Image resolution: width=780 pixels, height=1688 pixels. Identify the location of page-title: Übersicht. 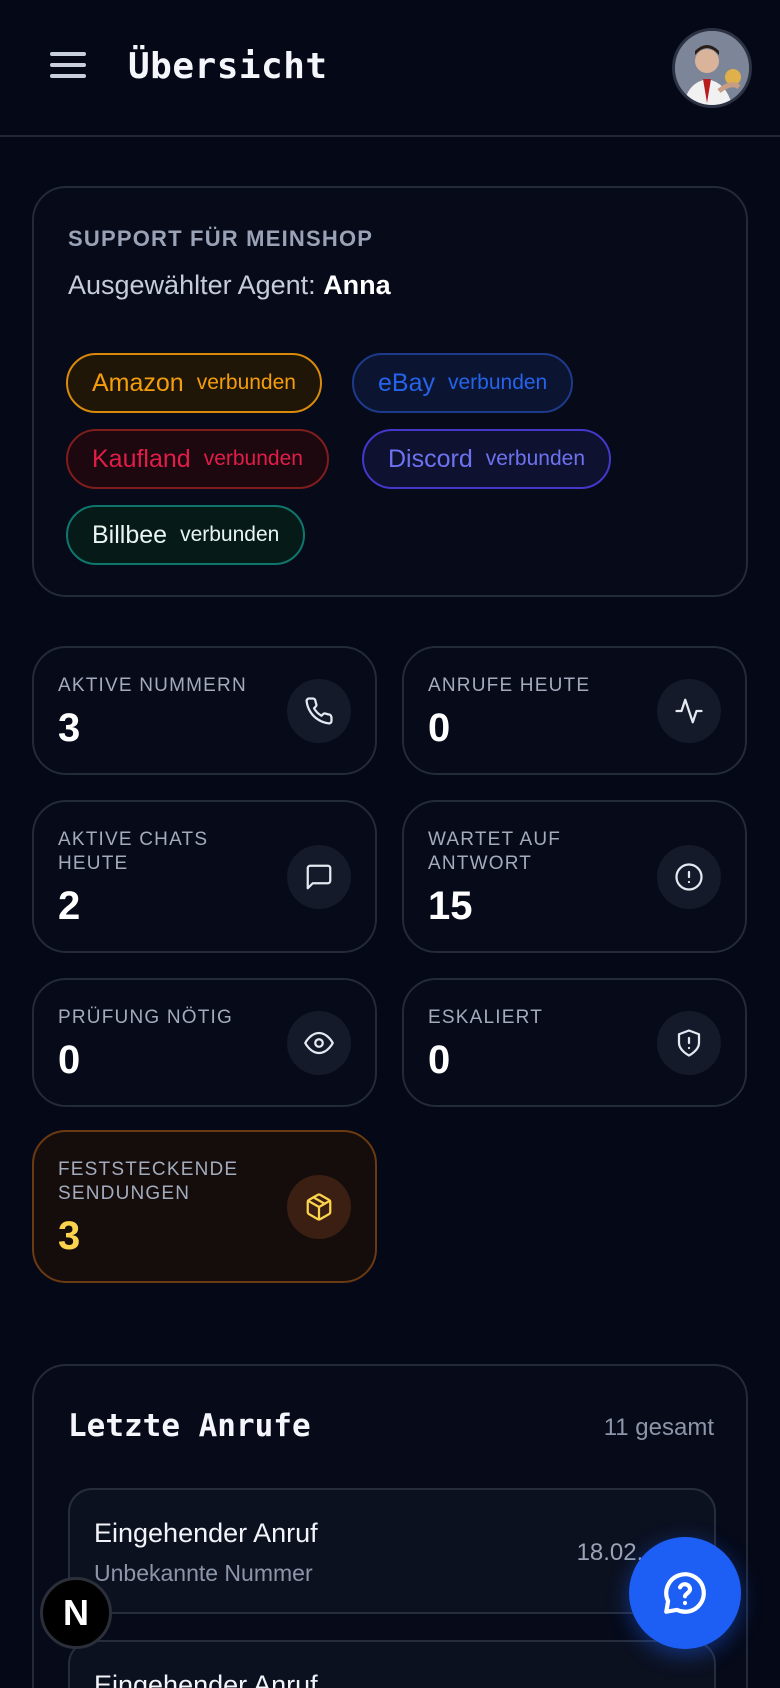
(228, 66).